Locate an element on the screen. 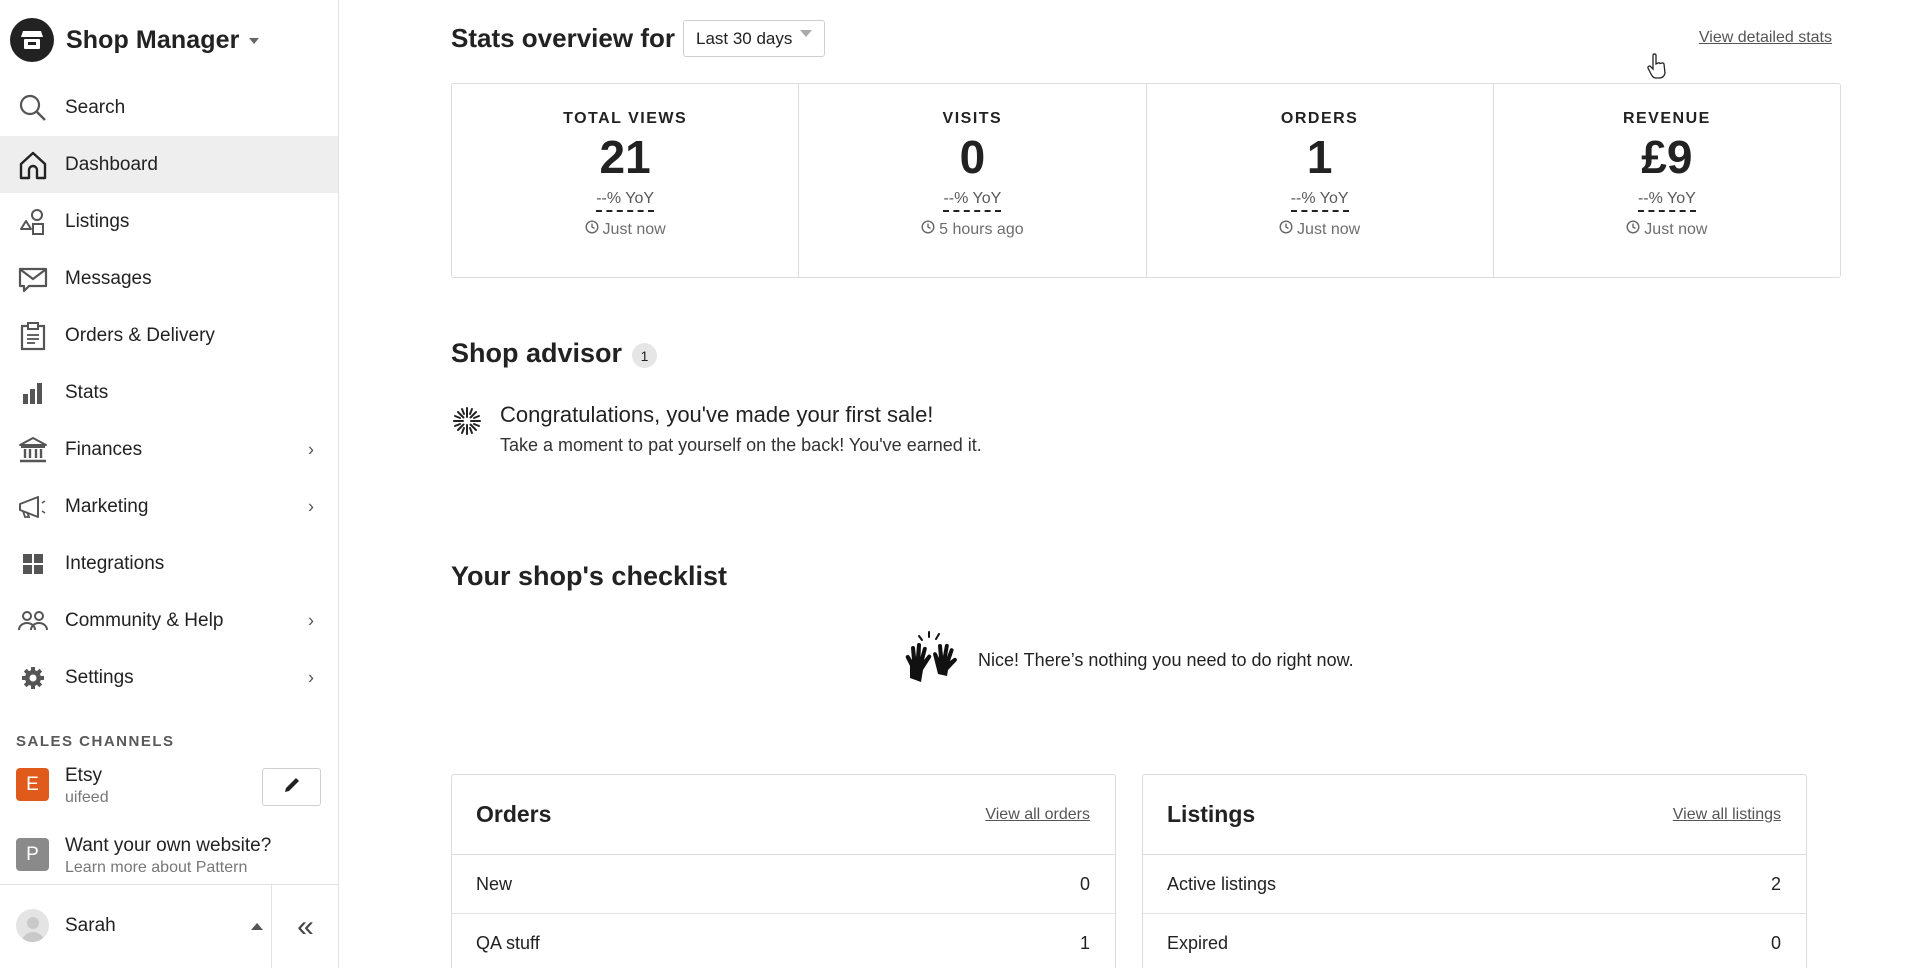  user-name: Sarah is located at coordinates (90, 925).